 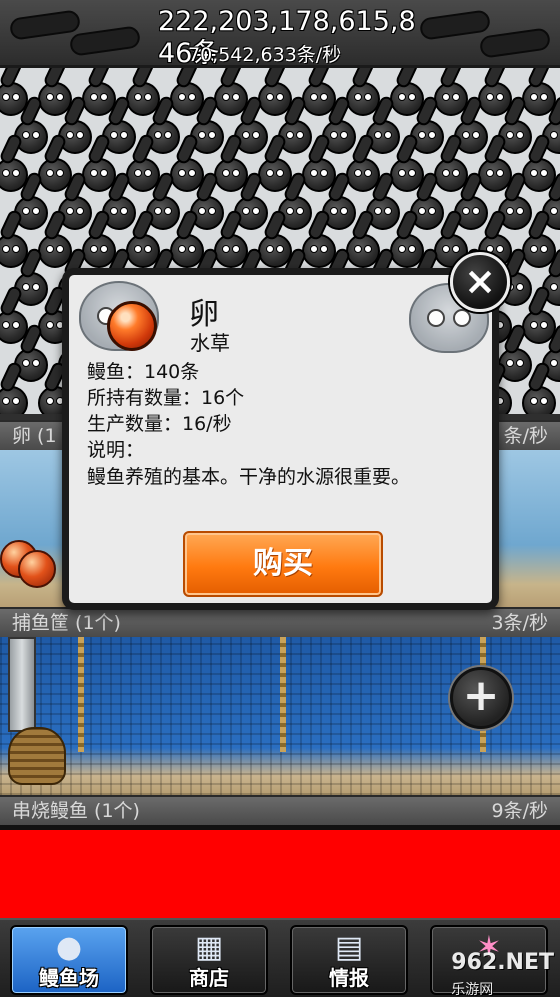 I want to click on close-icon: ×, so click(x=480, y=282).